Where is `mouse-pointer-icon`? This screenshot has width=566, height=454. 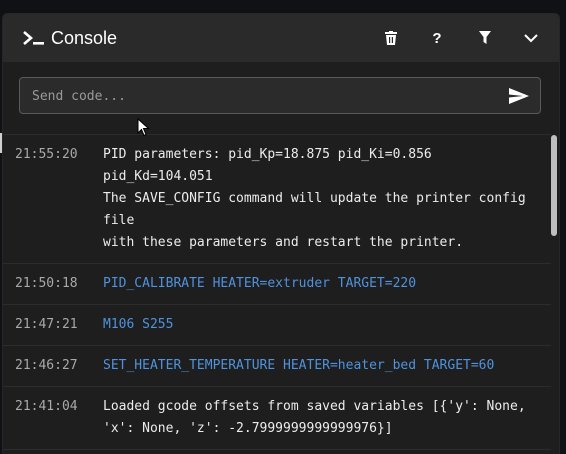 mouse-pointer-icon is located at coordinates (143, 127).